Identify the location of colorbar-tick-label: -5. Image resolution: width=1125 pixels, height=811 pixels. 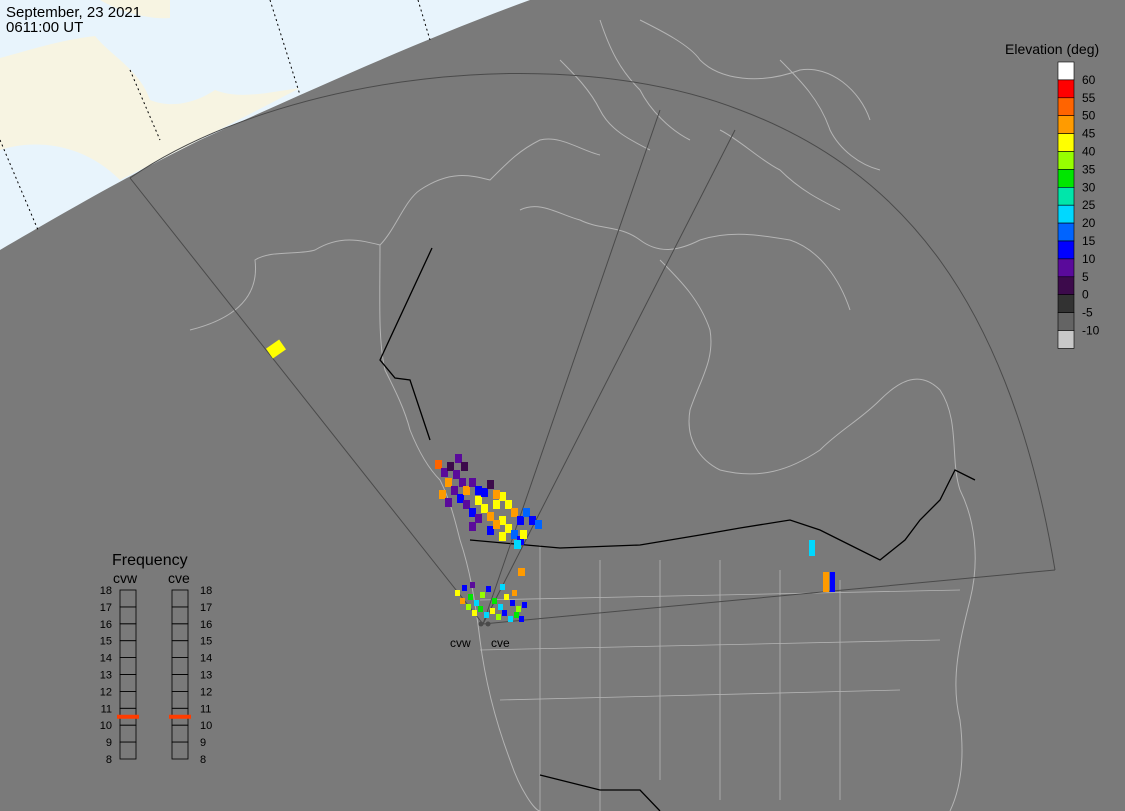
(1087, 313).